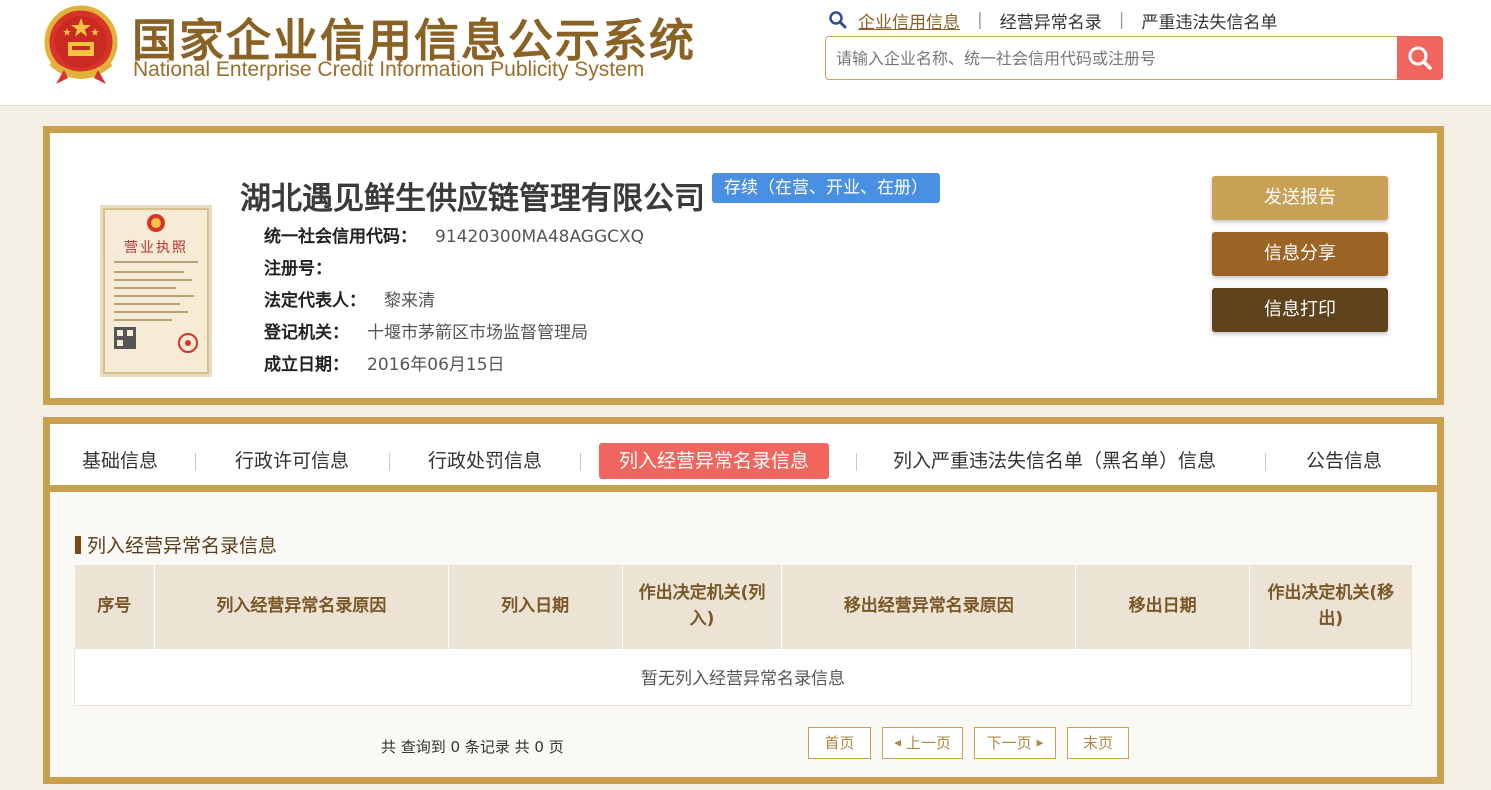 Image resolution: width=1491 pixels, height=790 pixels. I want to click on last-page-label: 末页, so click(1097, 743).